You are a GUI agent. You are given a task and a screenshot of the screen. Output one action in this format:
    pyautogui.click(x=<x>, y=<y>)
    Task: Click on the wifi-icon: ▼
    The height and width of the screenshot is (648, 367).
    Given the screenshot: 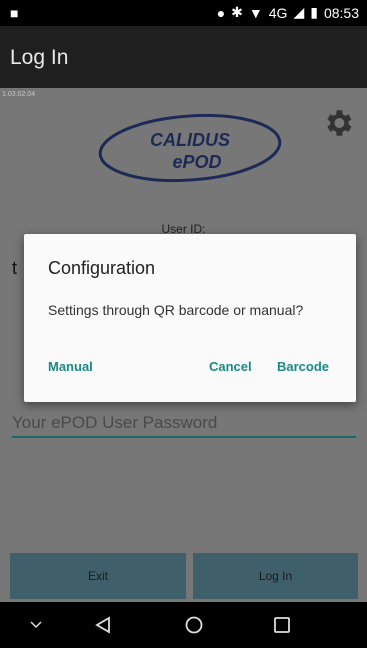 What is the action you would take?
    pyautogui.click(x=255, y=12)
    